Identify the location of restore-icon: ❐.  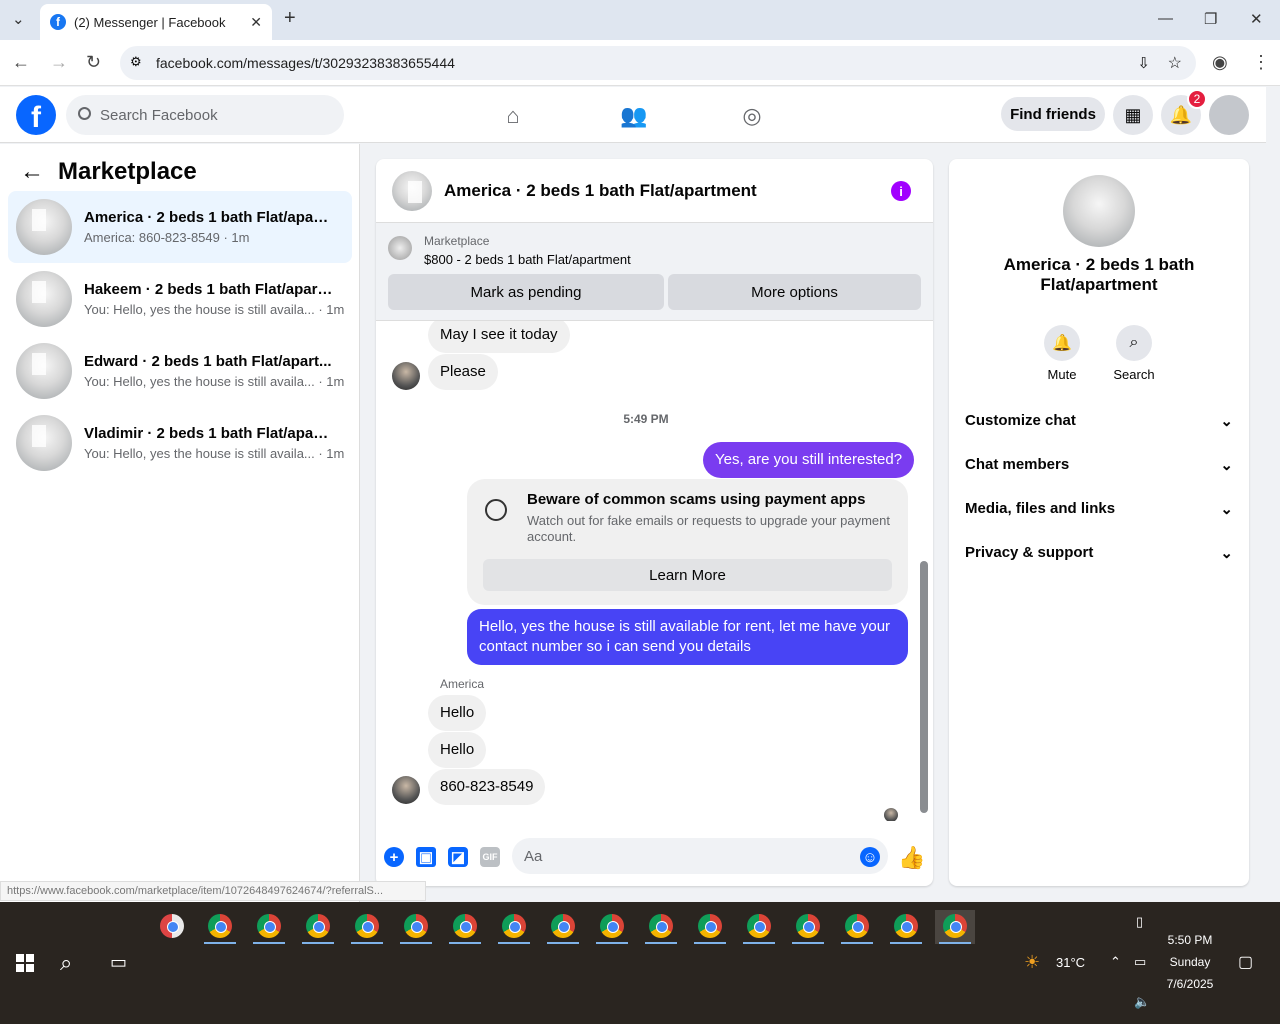
(1210, 19).